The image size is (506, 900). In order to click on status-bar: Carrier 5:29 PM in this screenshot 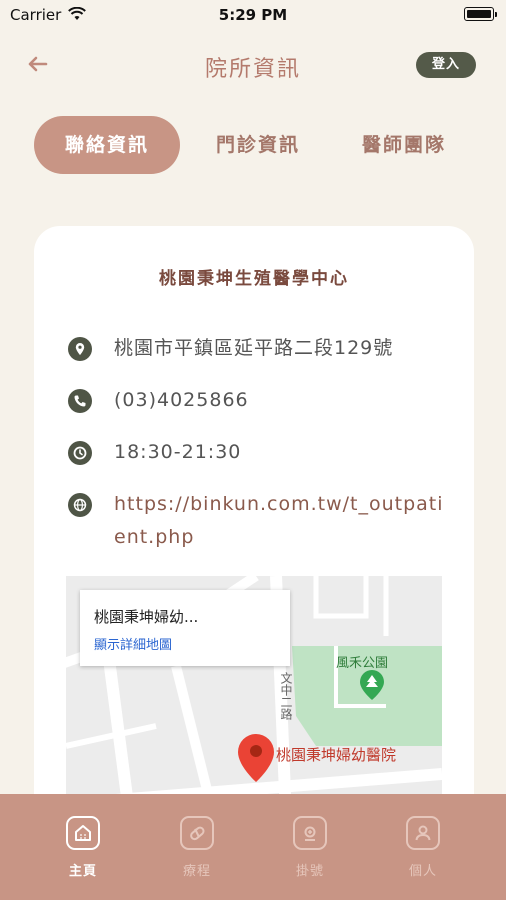, I will do `click(253, 15)`.